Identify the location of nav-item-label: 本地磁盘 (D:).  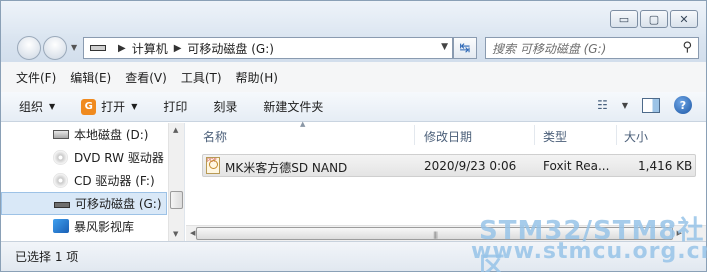
(111, 135).